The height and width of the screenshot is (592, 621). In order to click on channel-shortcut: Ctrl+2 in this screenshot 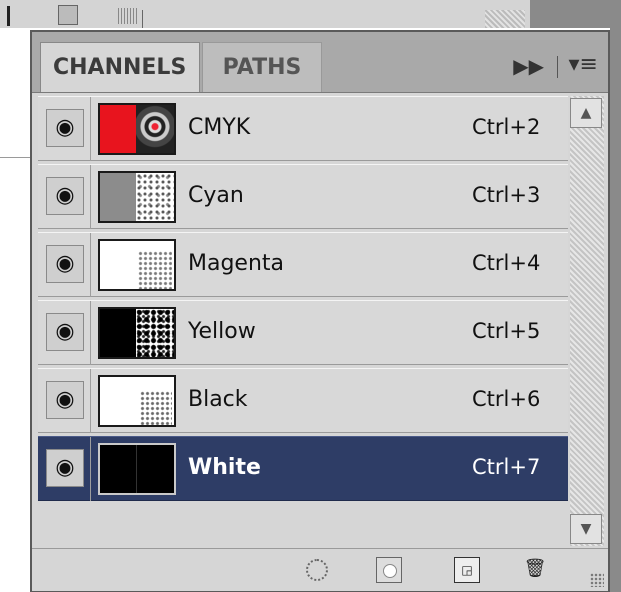, I will do `click(506, 127)`.